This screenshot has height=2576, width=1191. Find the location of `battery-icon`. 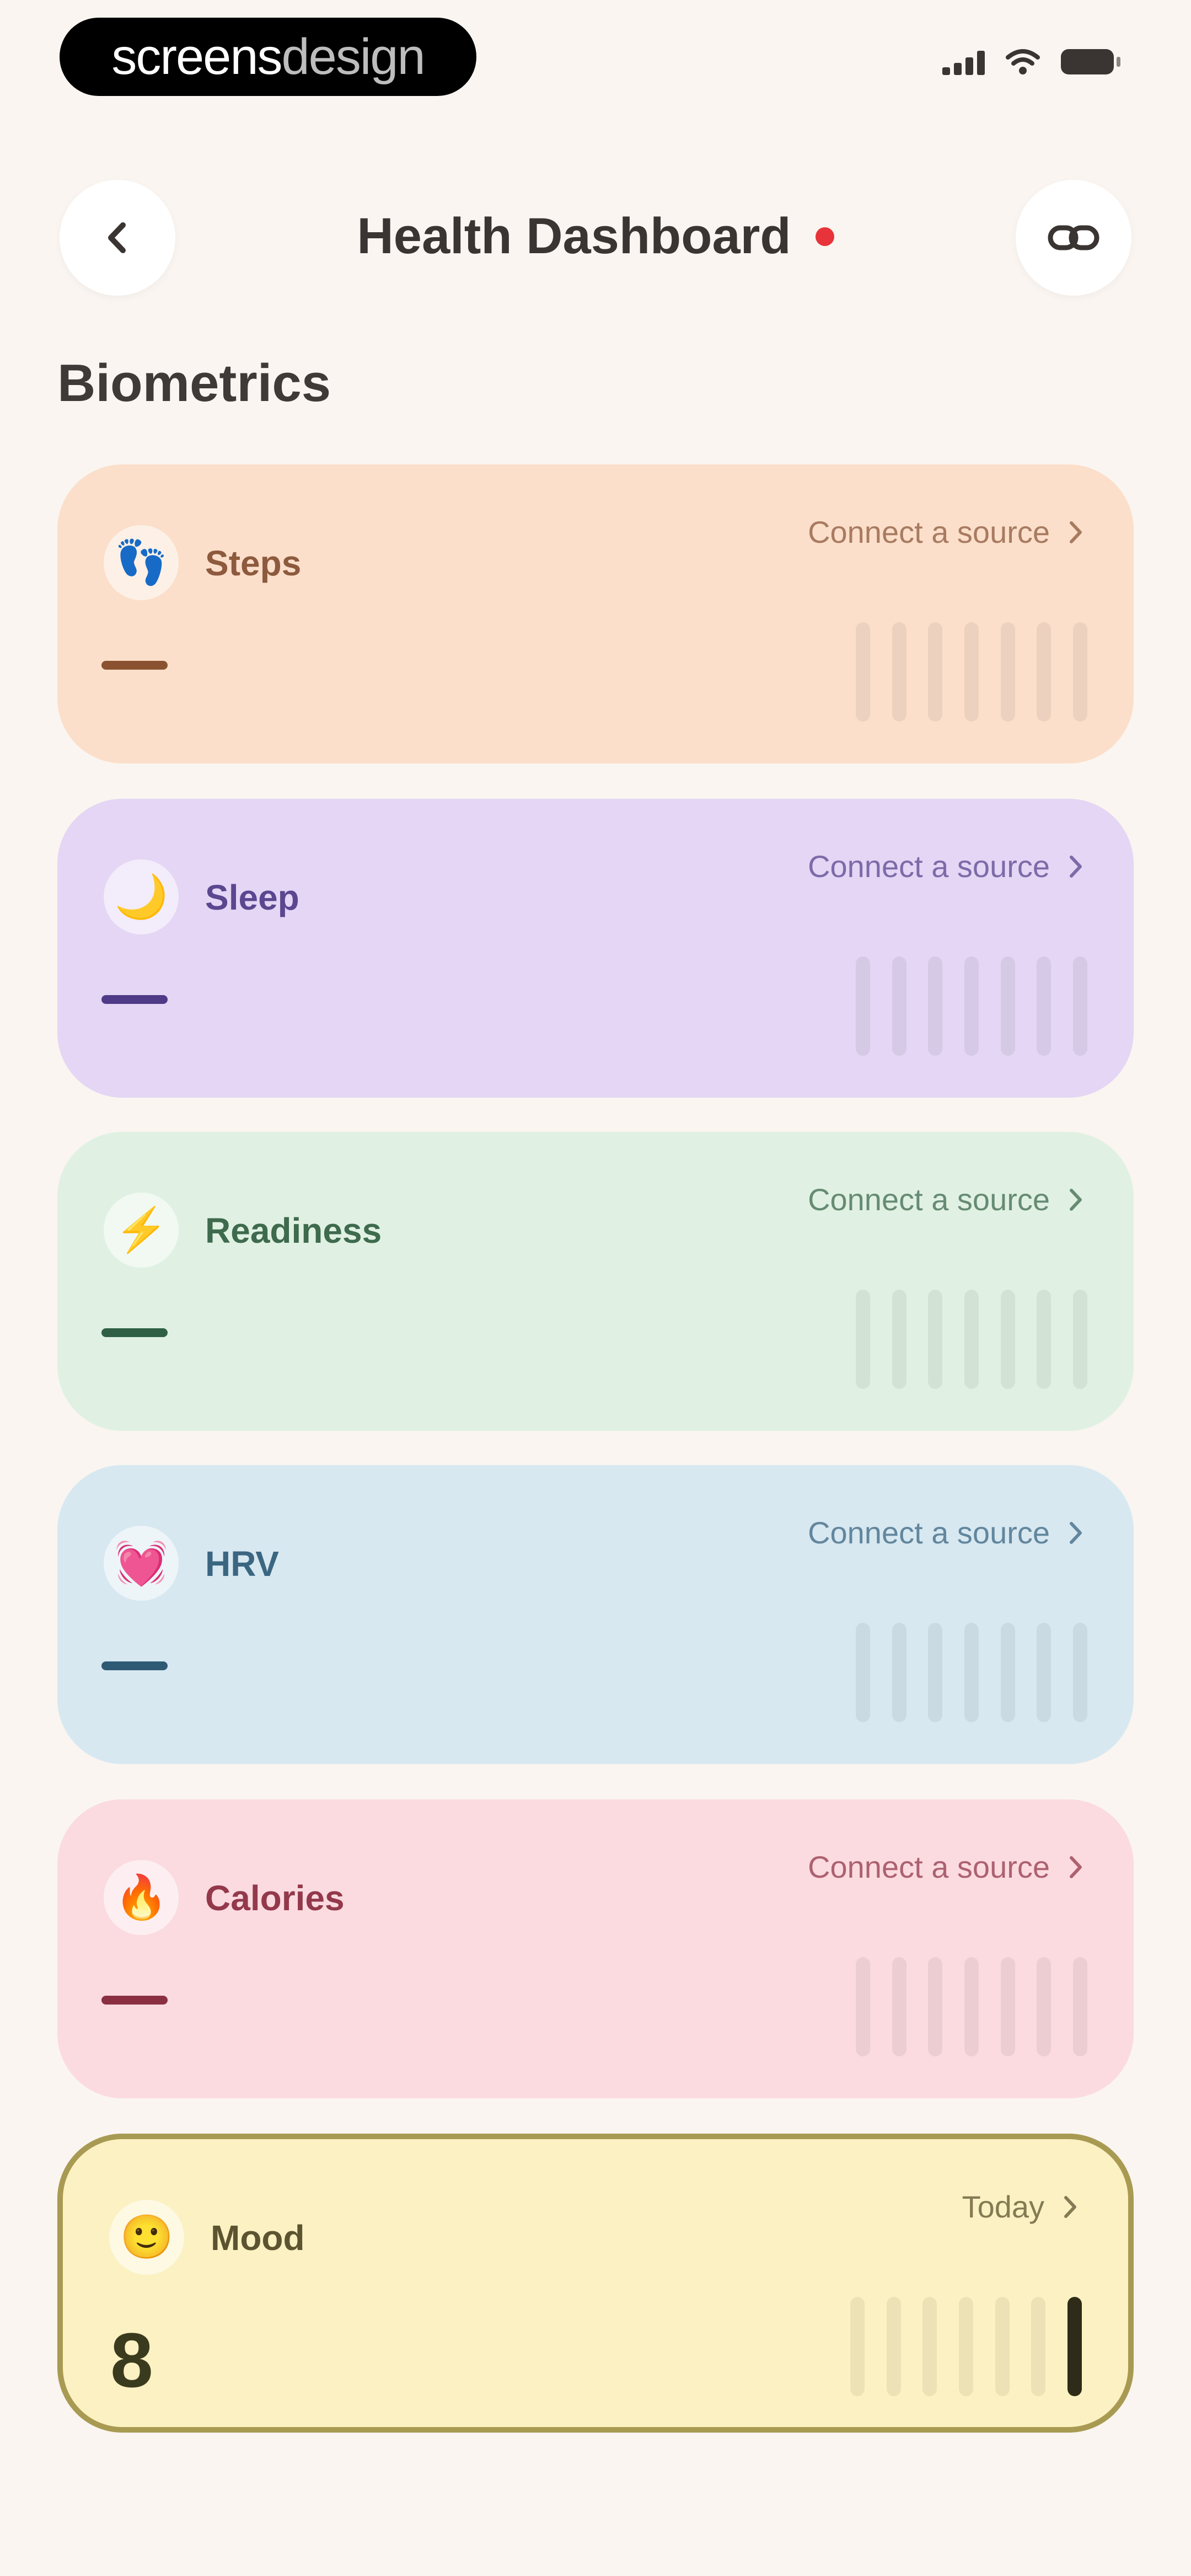

battery-icon is located at coordinates (1090, 61).